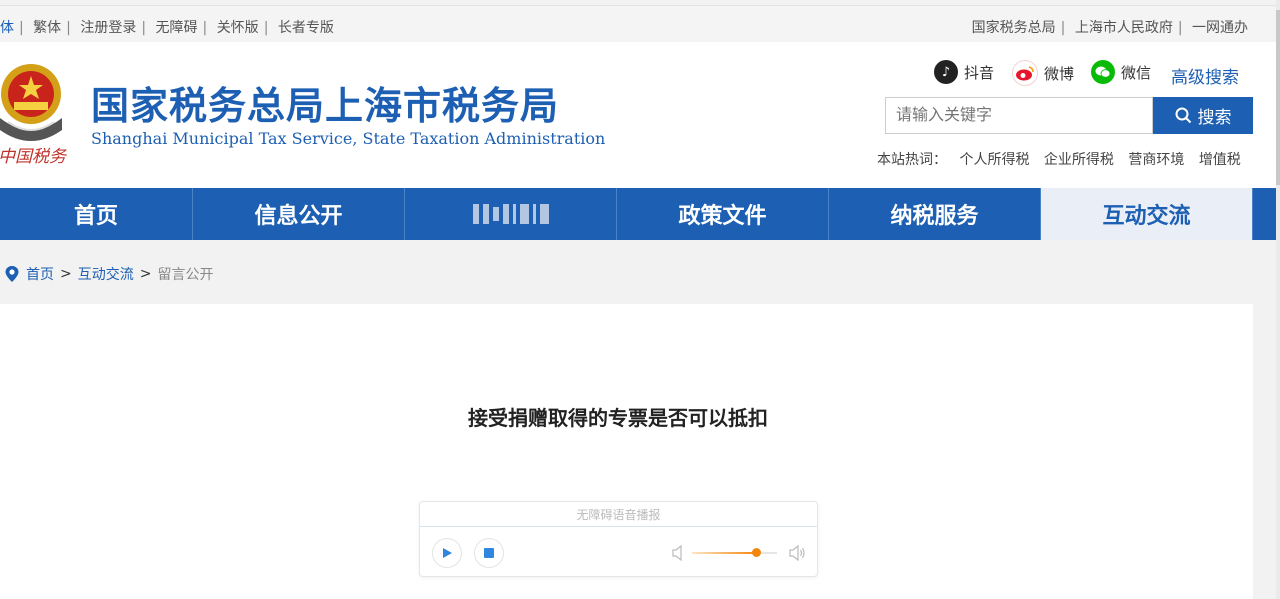 The height and width of the screenshot is (599, 1280). What do you see at coordinates (618, 515) in the screenshot?
I see `player-label: 无障碍语音播报` at bounding box center [618, 515].